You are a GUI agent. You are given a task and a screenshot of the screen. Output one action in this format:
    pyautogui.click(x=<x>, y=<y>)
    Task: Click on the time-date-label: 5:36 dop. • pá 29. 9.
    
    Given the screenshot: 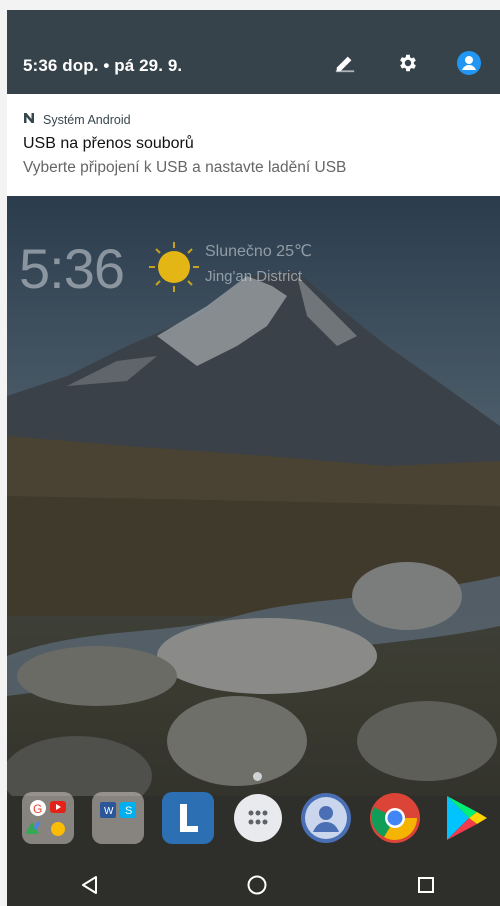 What is the action you would take?
    pyautogui.click(x=103, y=65)
    